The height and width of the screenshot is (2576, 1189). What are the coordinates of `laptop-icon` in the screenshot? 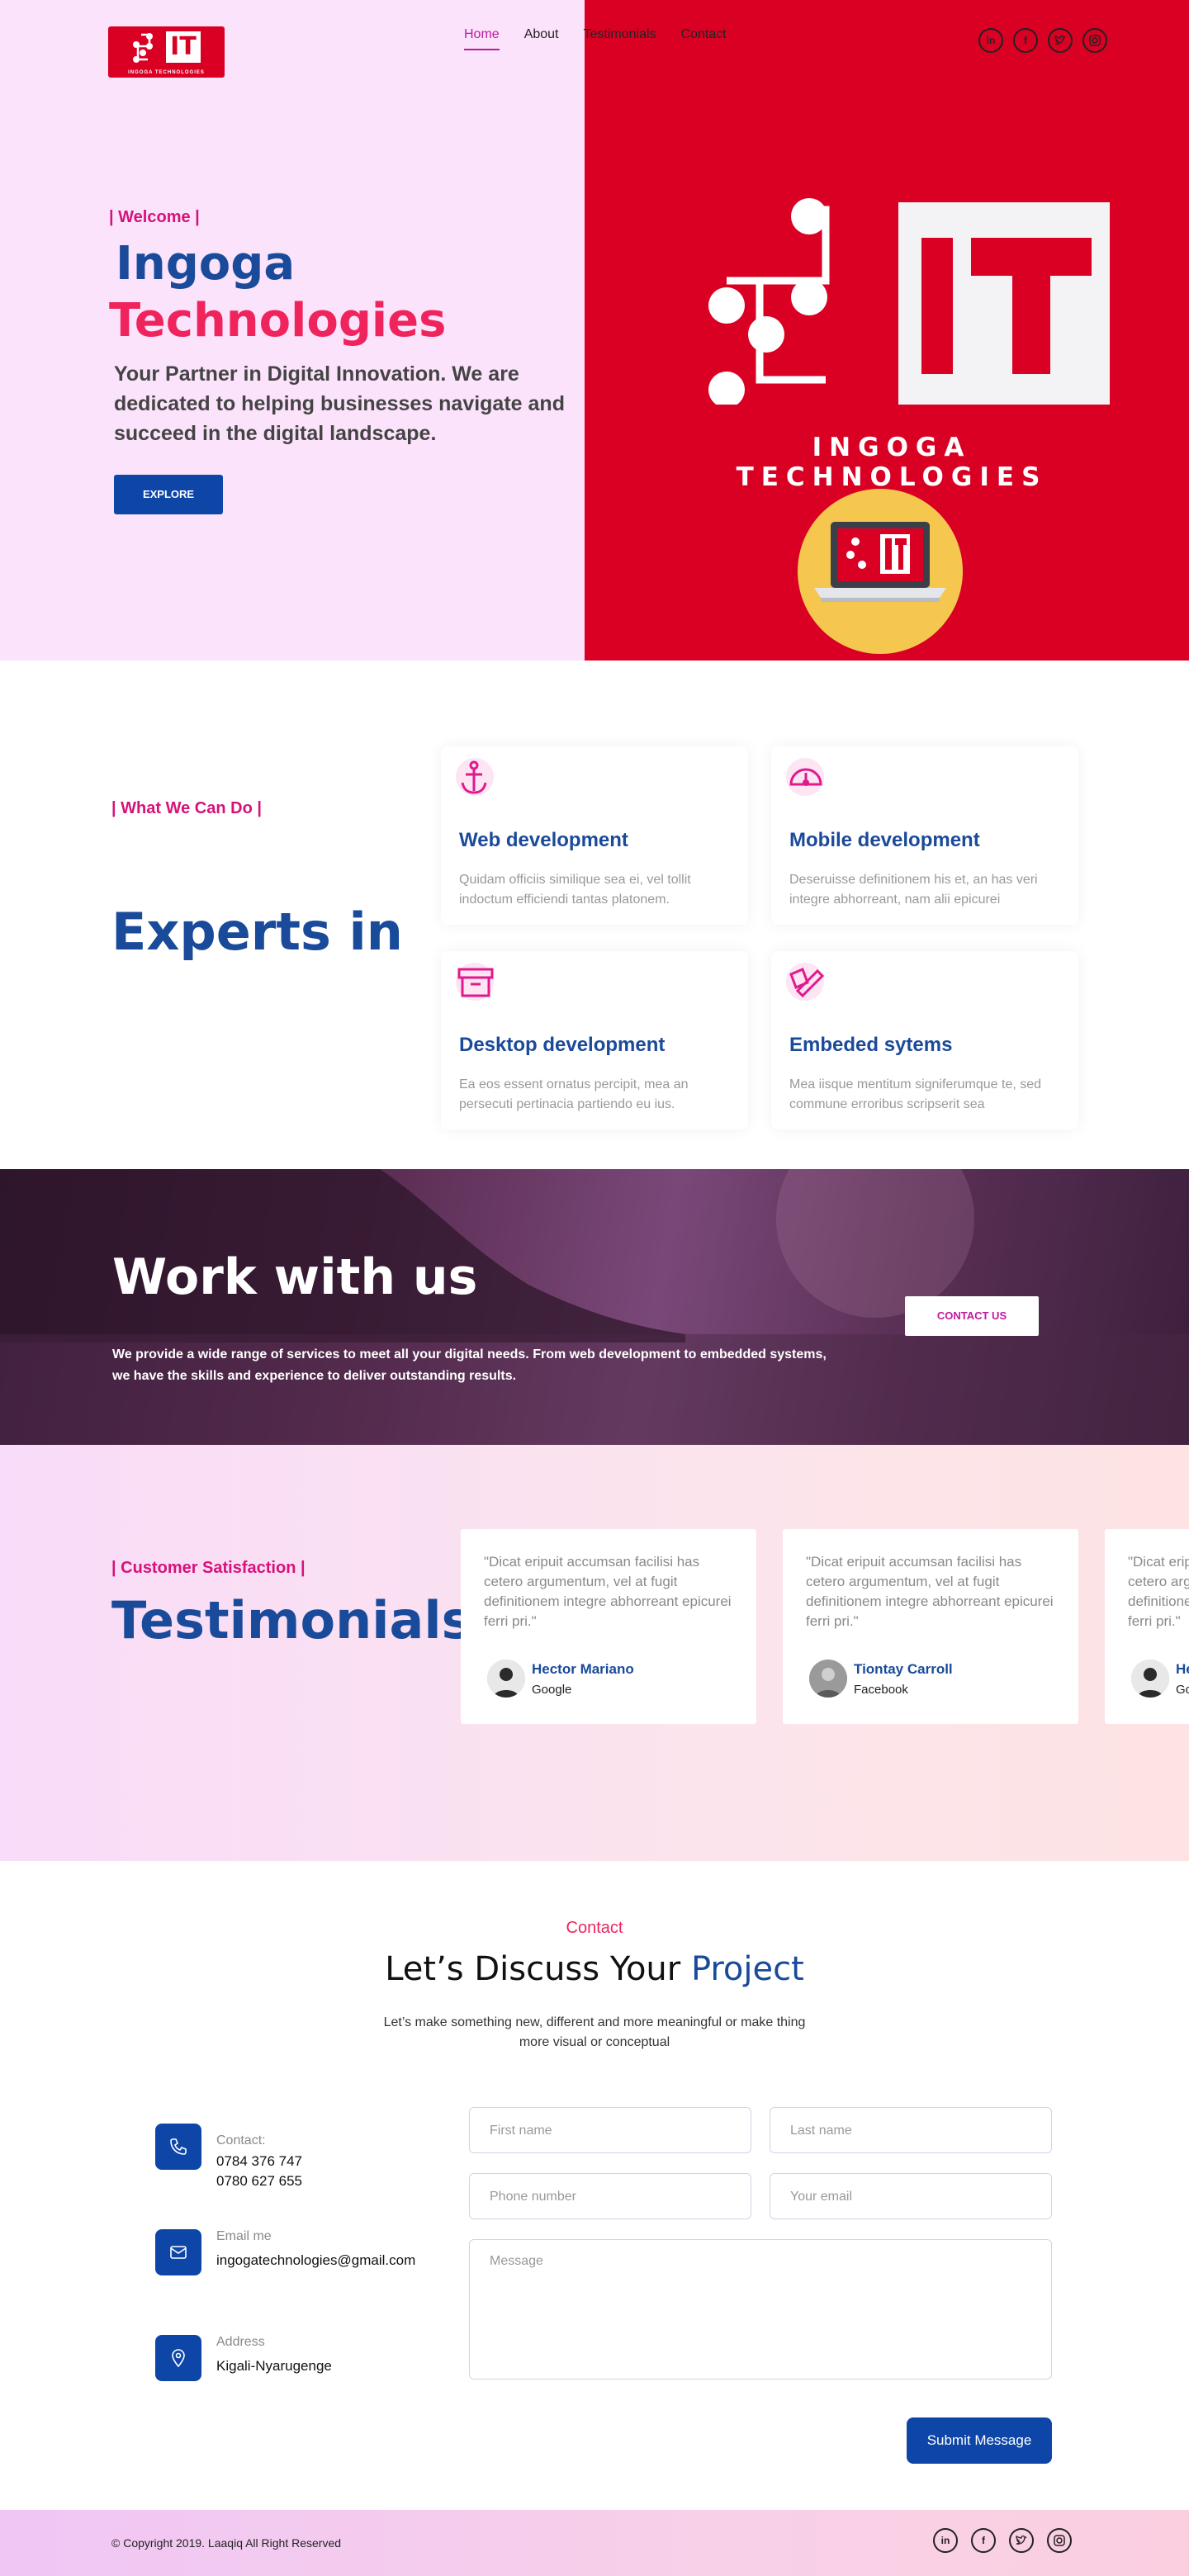 It's located at (880, 562).